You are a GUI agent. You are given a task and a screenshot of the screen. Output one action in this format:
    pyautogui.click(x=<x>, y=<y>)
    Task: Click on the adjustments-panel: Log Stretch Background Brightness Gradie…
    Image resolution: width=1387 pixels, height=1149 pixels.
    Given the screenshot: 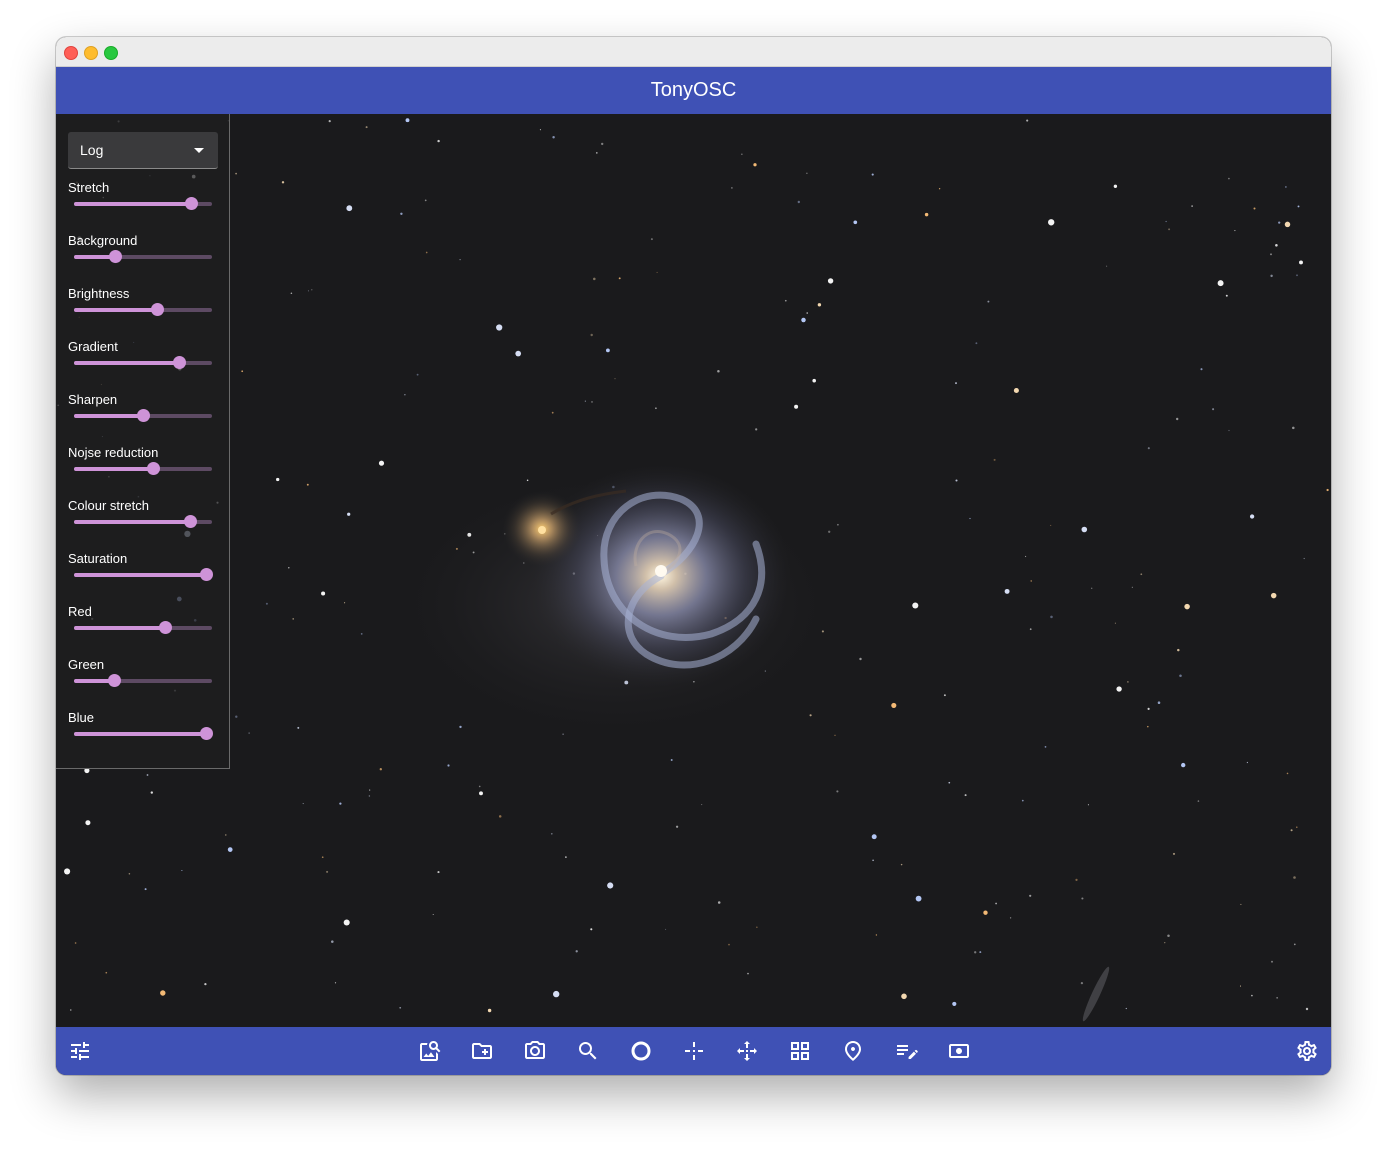 What is the action you would take?
    pyautogui.click(x=143, y=441)
    